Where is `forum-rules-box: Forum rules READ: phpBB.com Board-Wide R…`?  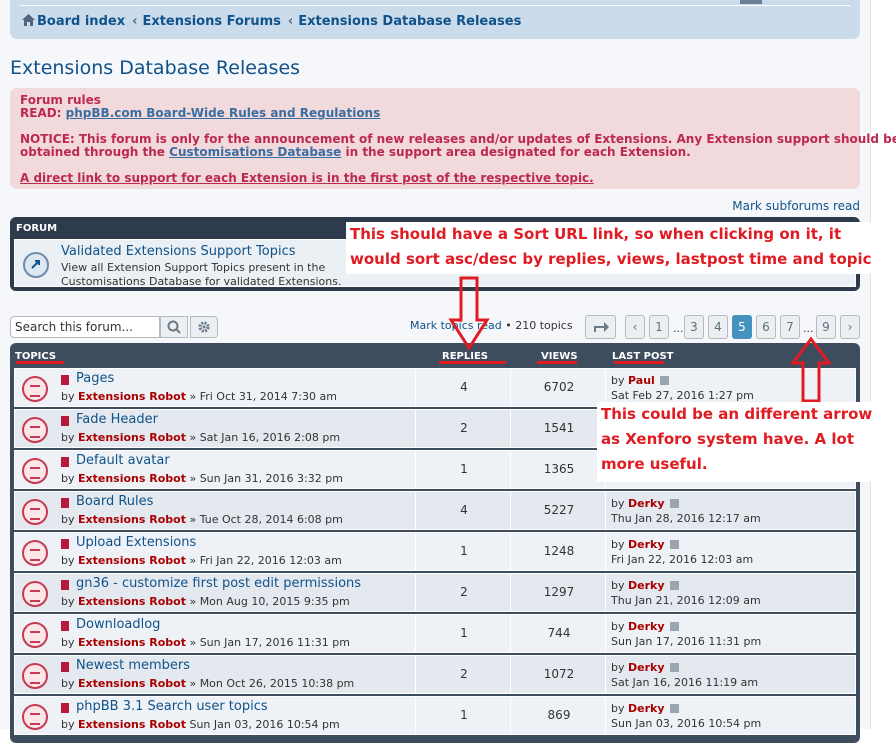
forum-rules-box: Forum rules READ: phpBB.com Board-Wide R… is located at coordinates (453, 138).